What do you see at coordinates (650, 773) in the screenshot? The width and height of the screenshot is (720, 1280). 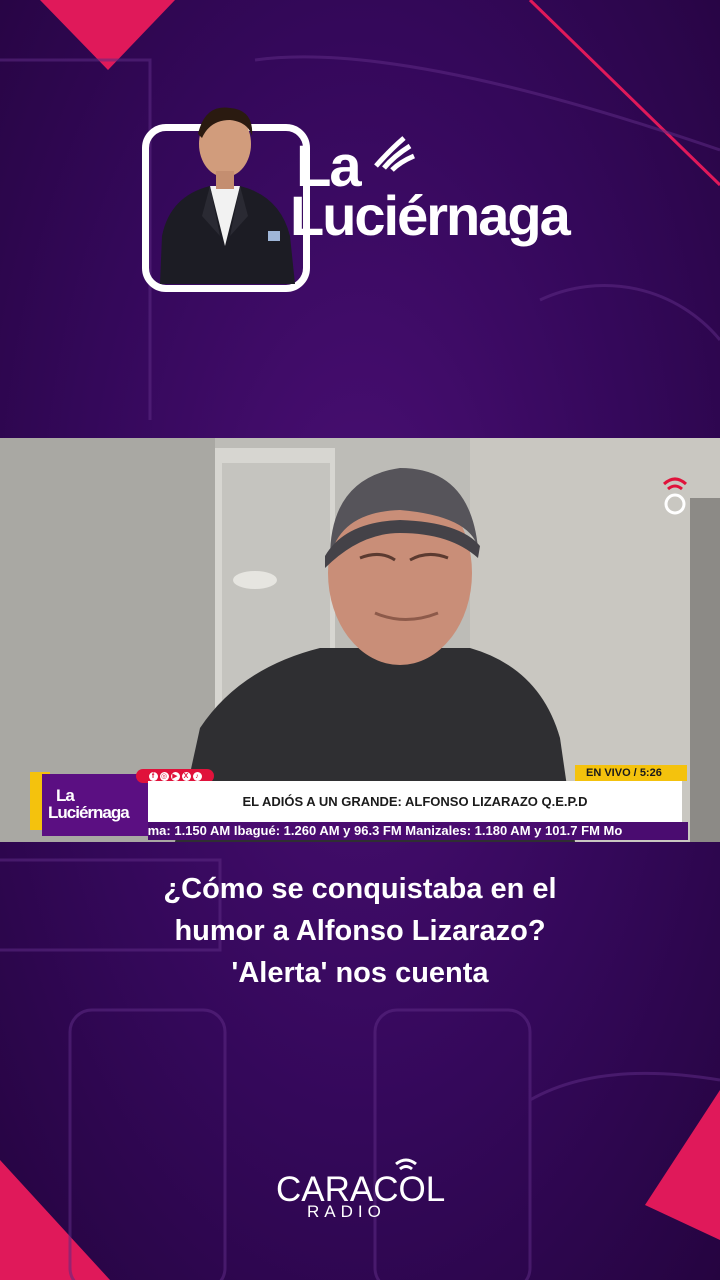 I see `live-time: 5:26` at bounding box center [650, 773].